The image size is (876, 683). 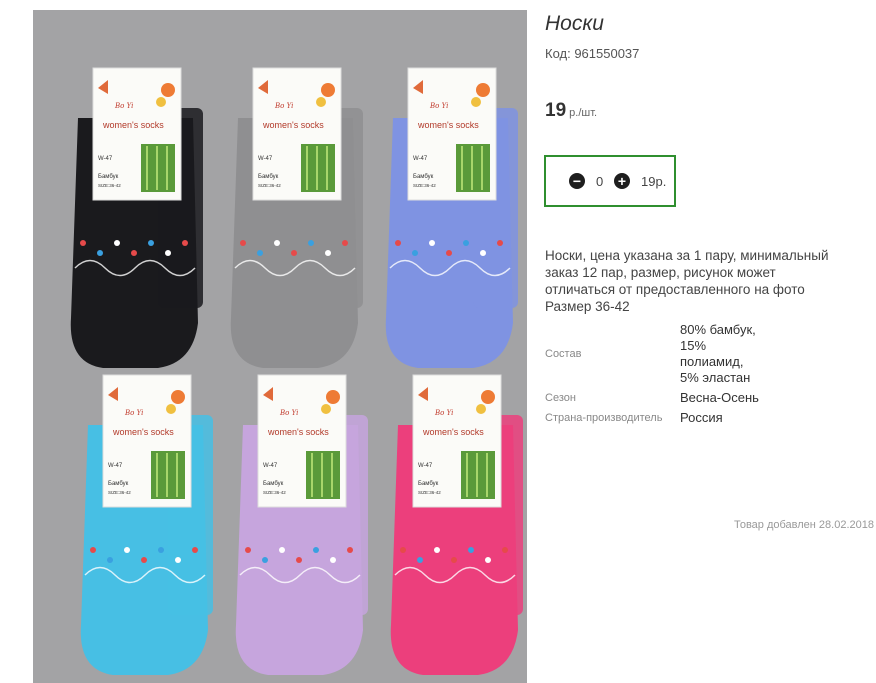 What do you see at coordinates (583, 113) in the screenshot?
I see `price-unit: р./шт.` at bounding box center [583, 113].